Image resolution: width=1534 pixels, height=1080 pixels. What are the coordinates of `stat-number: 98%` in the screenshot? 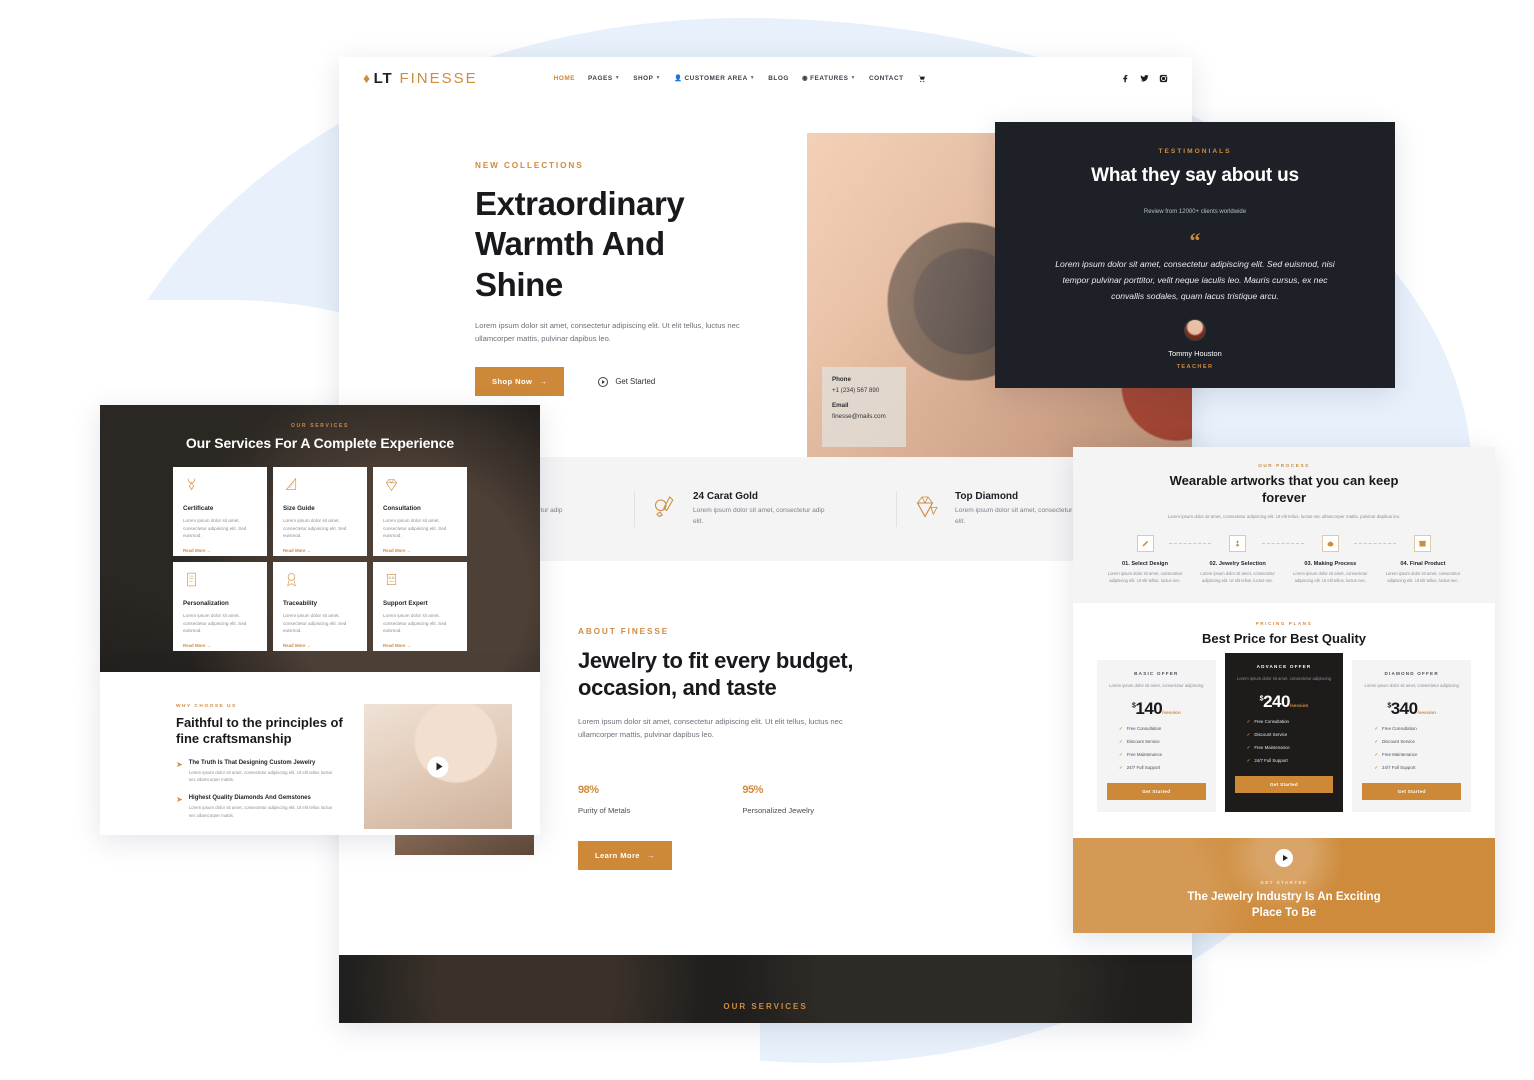 It's located at (604, 786).